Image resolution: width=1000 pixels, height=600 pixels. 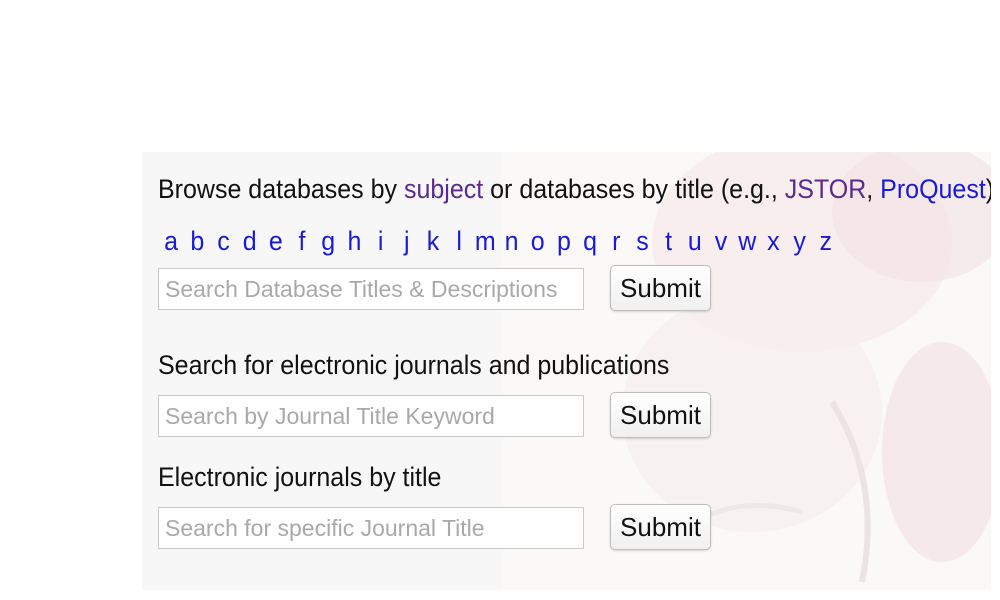 What do you see at coordinates (443, 189) in the screenshot?
I see `subject-link: subject` at bounding box center [443, 189].